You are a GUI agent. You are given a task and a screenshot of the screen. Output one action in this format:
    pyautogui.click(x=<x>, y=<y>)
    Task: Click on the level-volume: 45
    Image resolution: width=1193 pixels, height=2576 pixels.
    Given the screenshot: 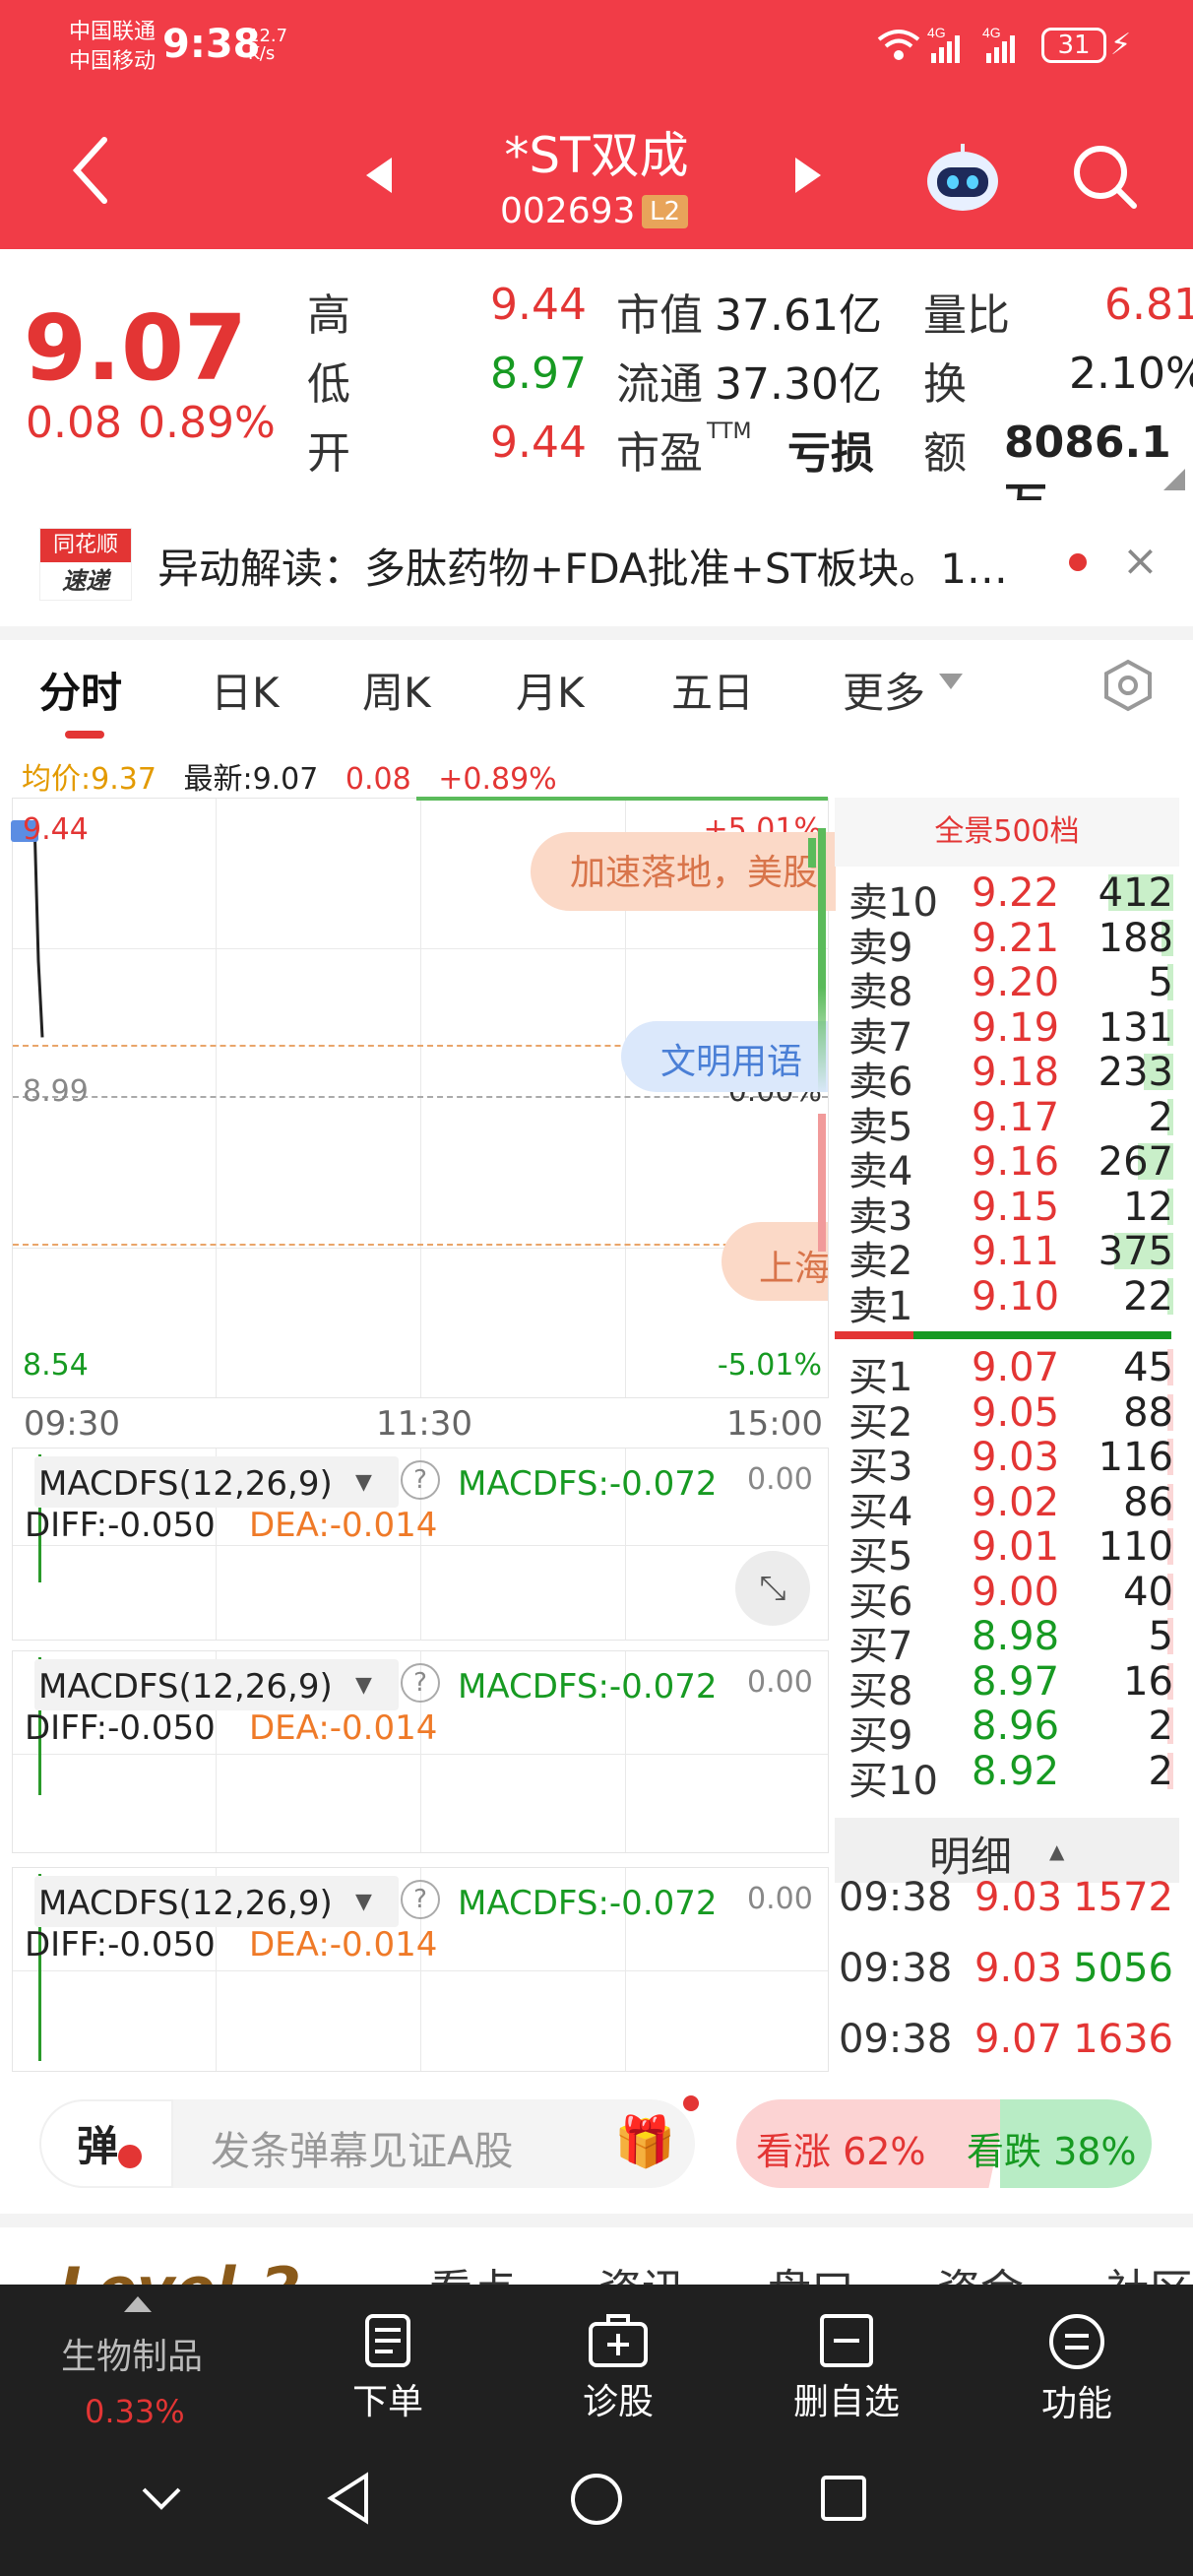 What is the action you would take?
    pyautogui.click(x=1148, y=1367)
    